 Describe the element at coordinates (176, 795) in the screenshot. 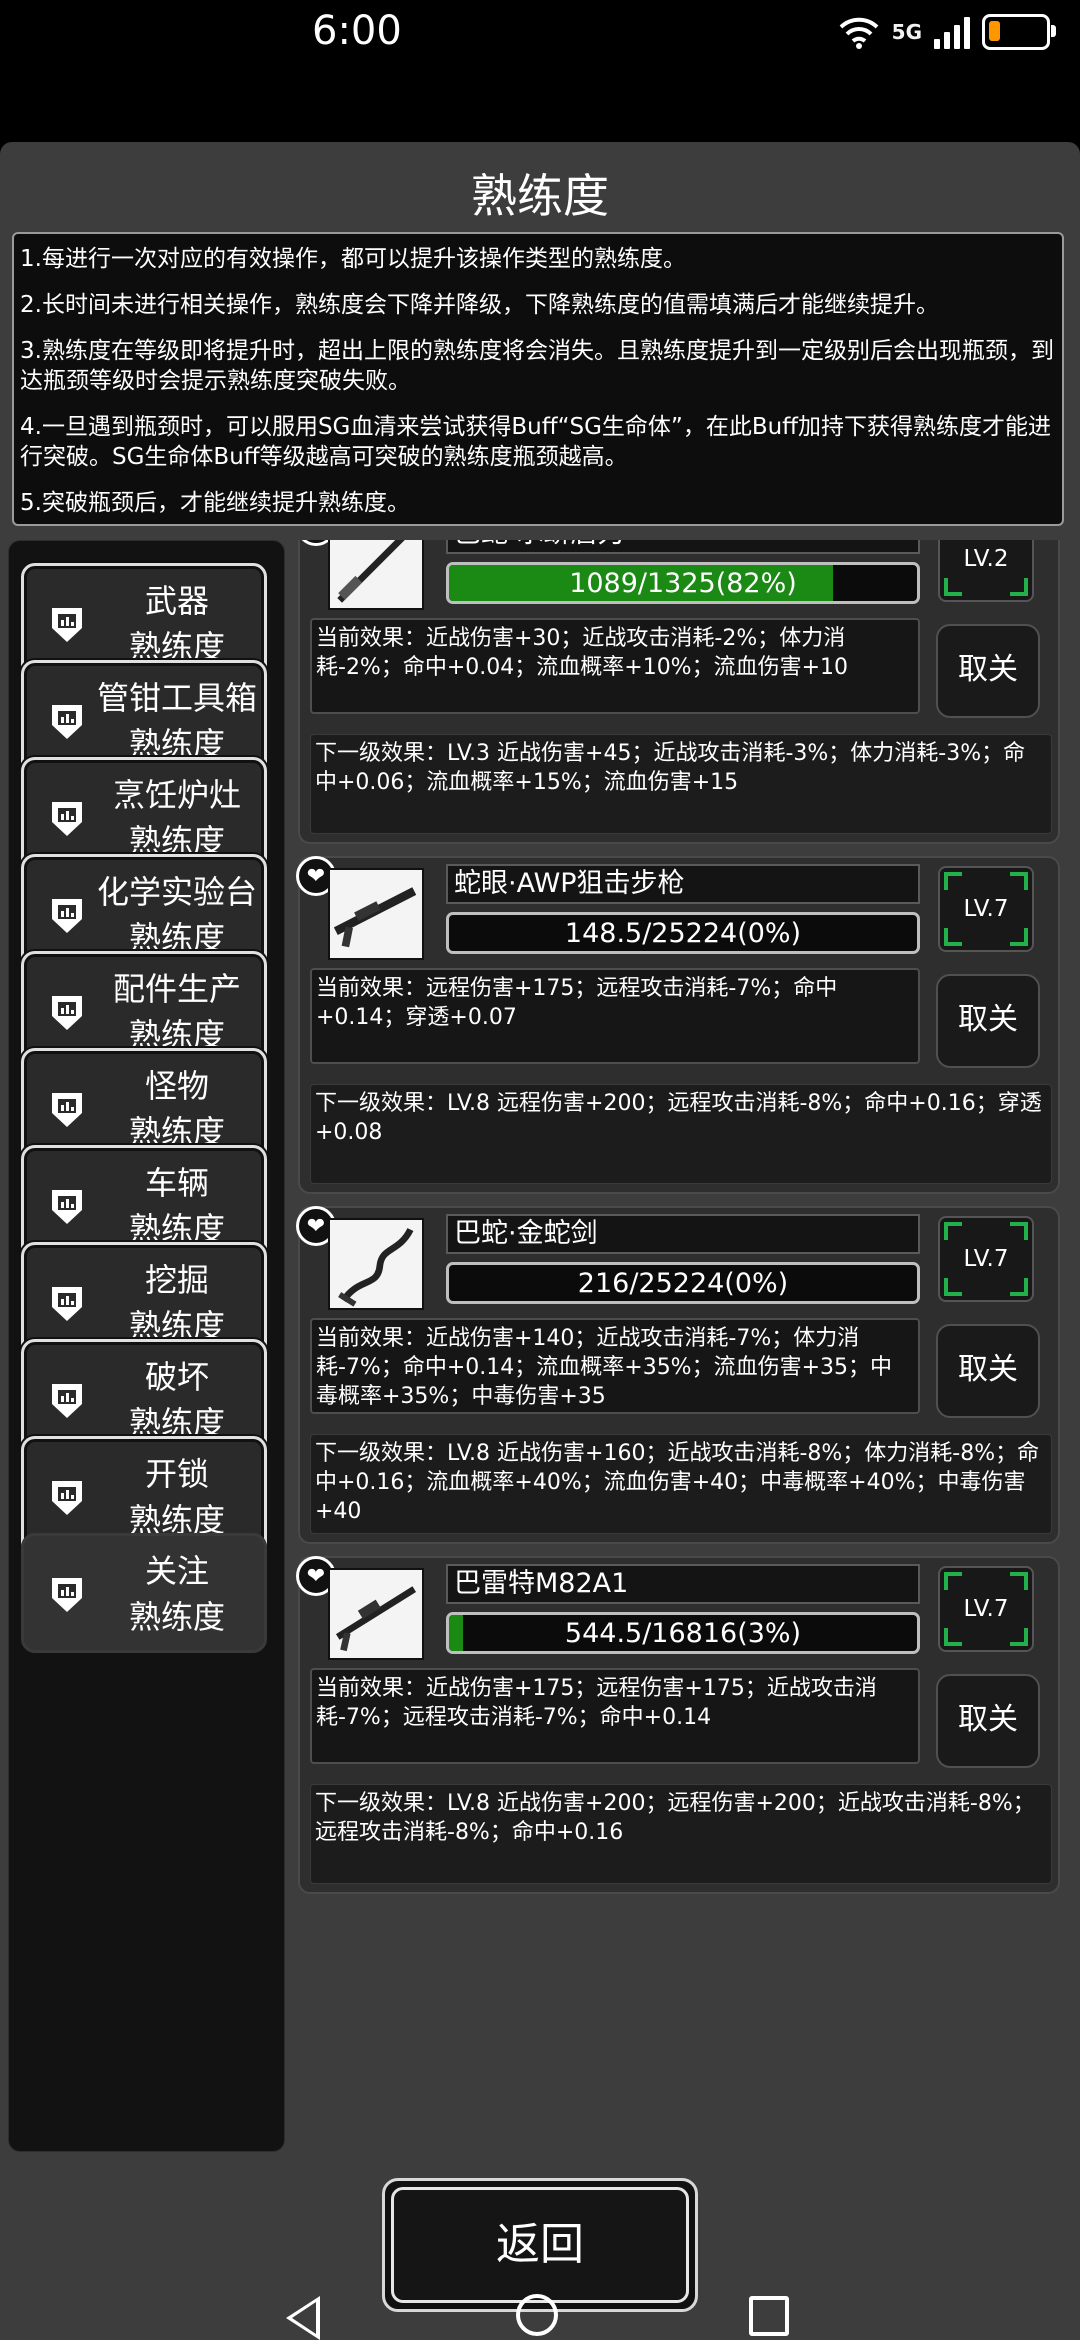

I see `category-name: 烹饪炉灶` at that location.